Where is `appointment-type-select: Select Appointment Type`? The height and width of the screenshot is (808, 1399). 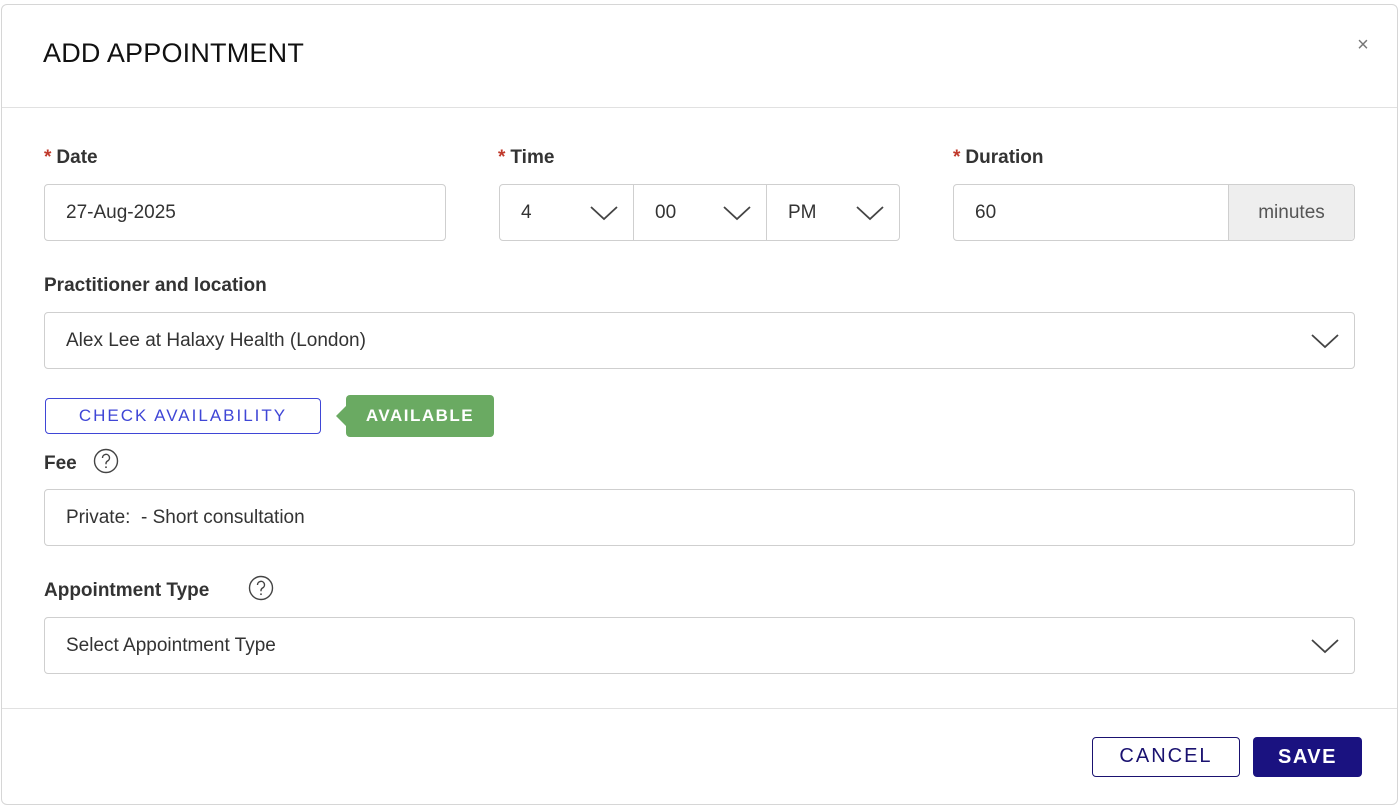 appointment-type-select: Select Appointment Type is located at coordinates (699, 645).